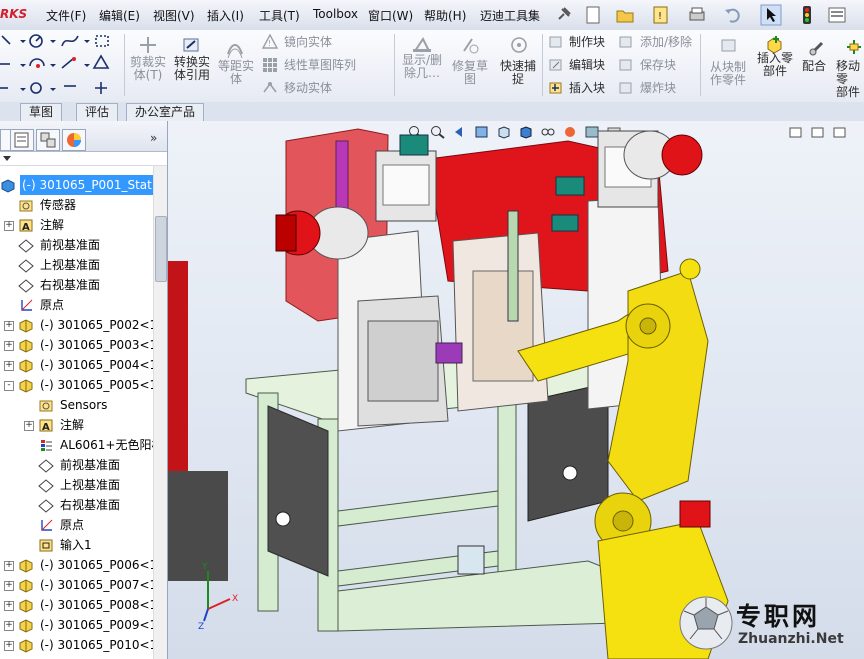 The width and height of the screenshot is (864, 659). Describe the element at coordinates (235, 51) in the screenshot. I see `offset-entities-icon` at that location.